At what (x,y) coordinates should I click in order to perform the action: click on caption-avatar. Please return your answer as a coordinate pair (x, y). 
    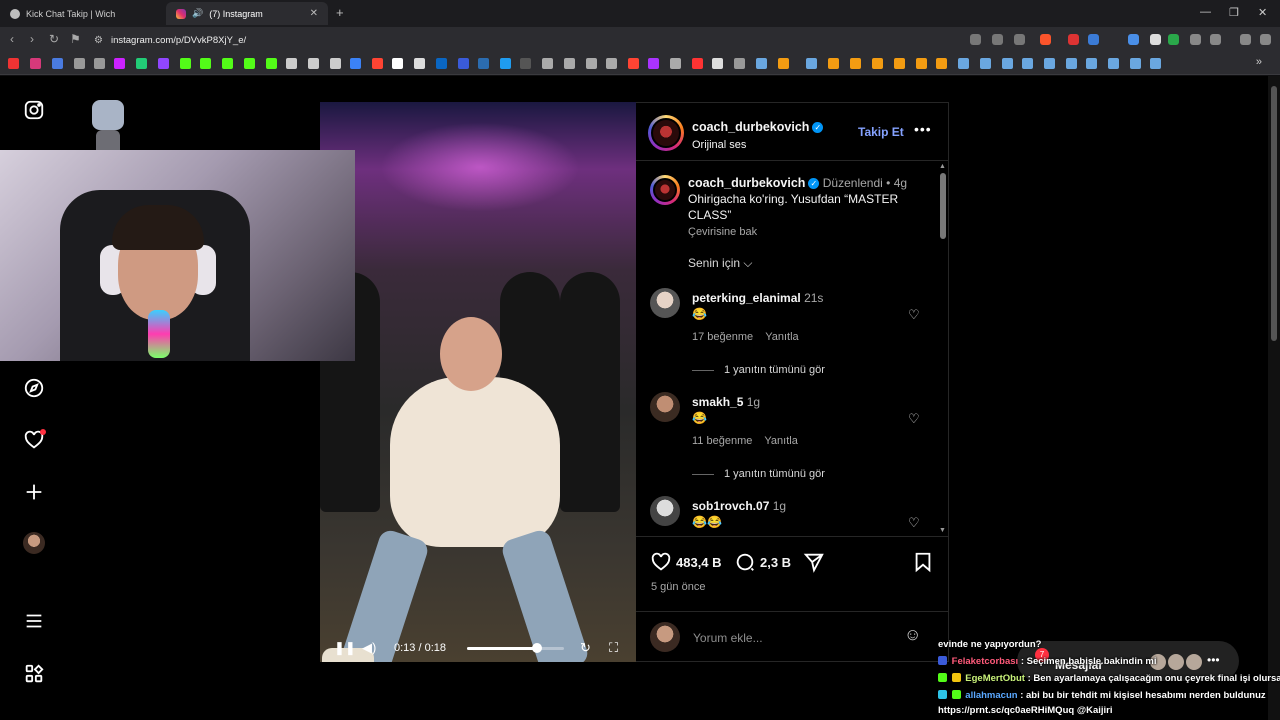
    Looking at the image, I should click on (665, 190).